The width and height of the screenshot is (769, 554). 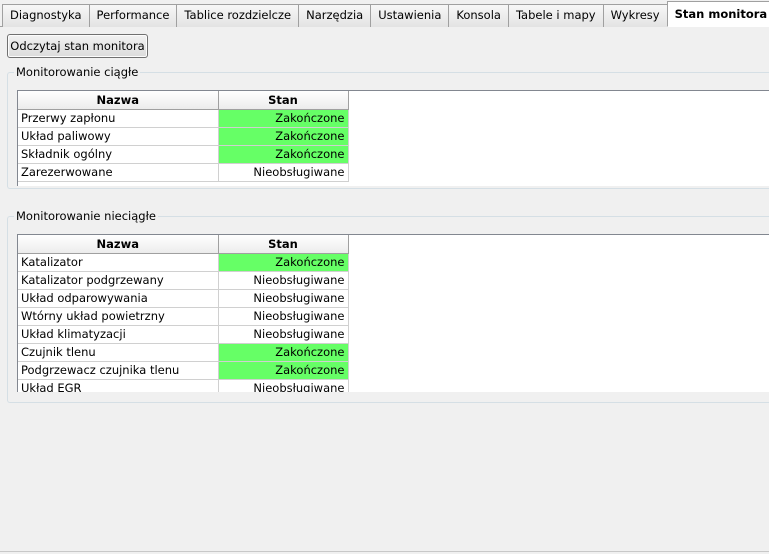 I want to click on tab-tablice-rozdzielcze: Tablice rozdzielcze, so click(x=238, y=15).